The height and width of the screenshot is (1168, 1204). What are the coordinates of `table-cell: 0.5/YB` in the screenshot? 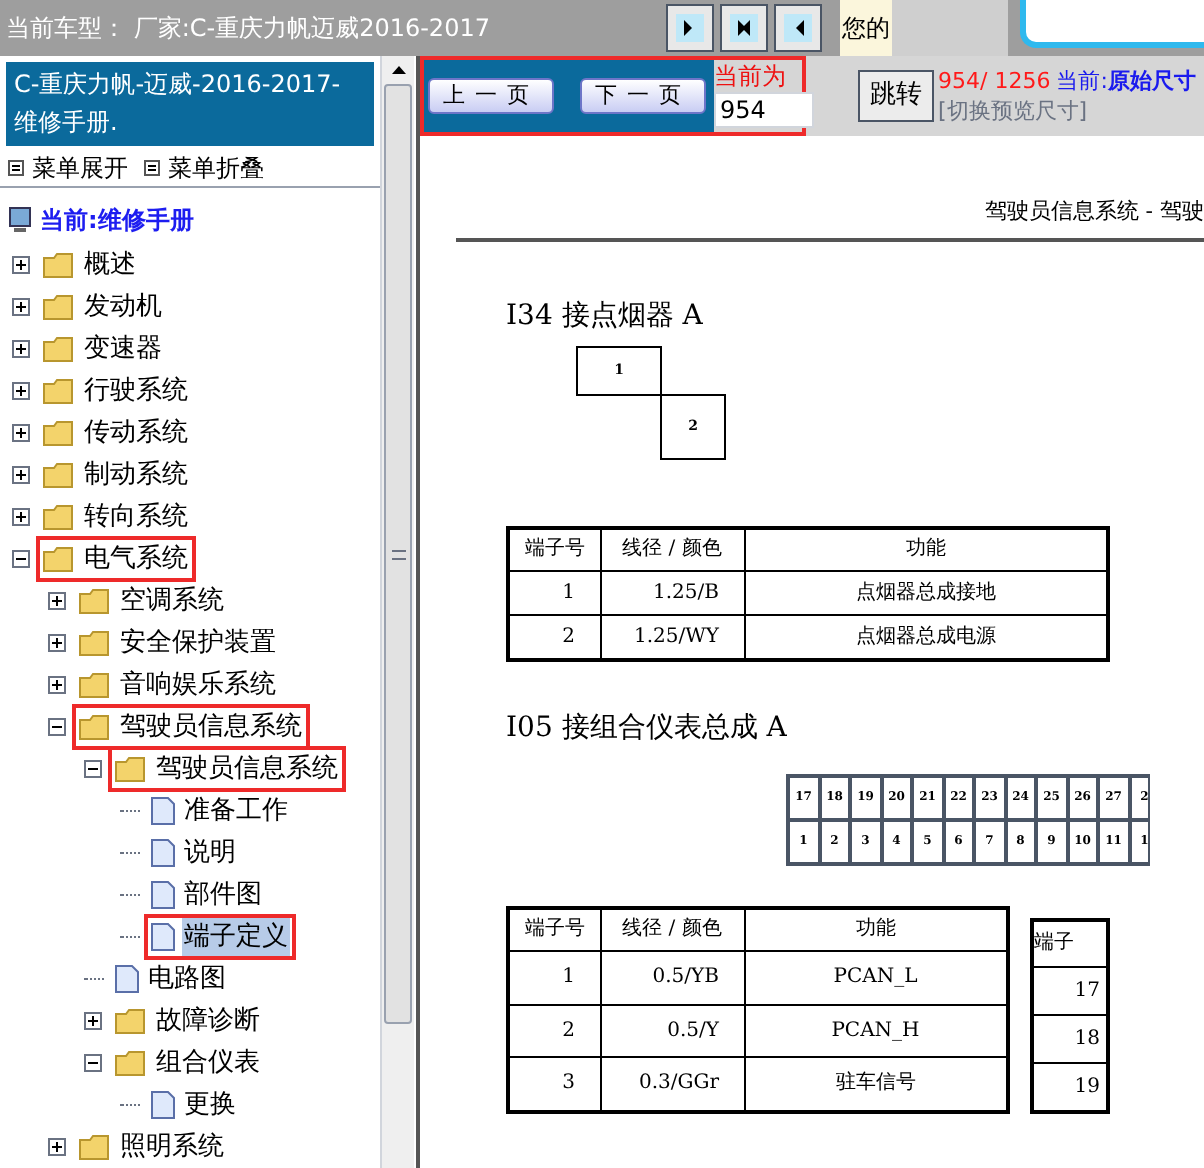 It's located at (672, 978).